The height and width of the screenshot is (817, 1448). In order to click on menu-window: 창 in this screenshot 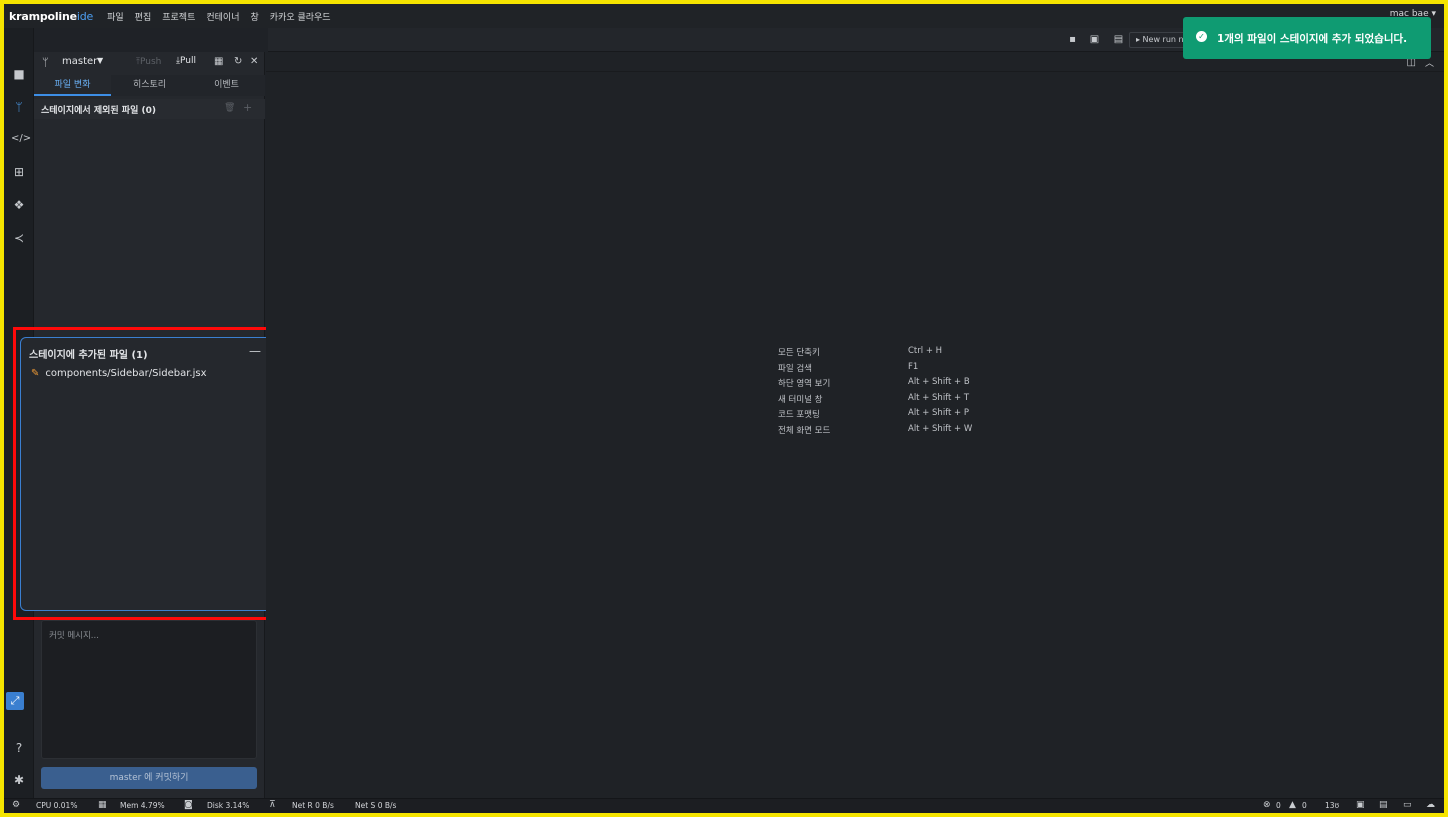, I will do `click(254, 16)`.